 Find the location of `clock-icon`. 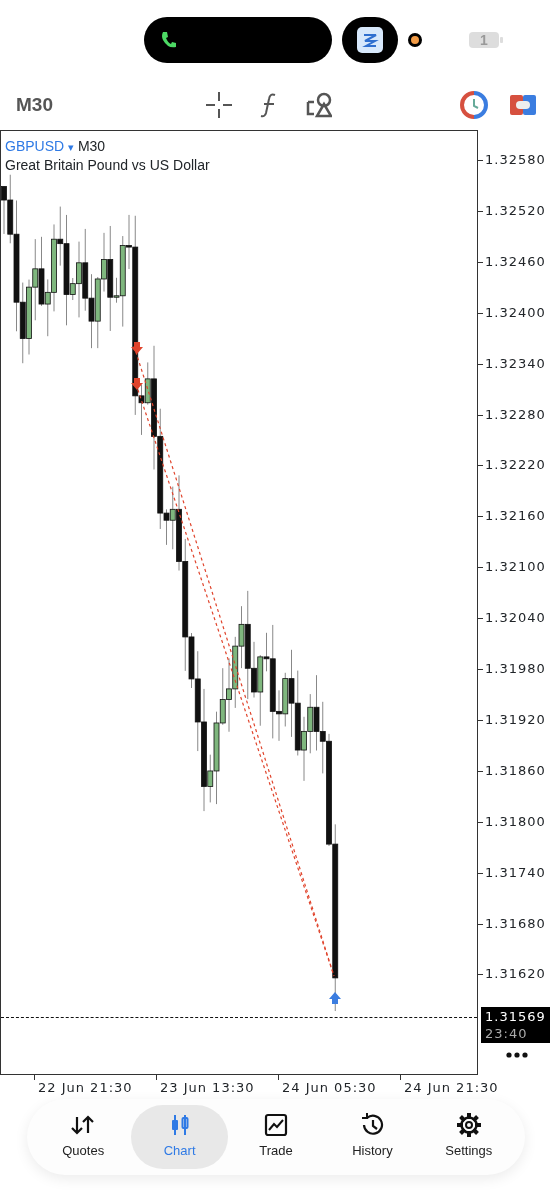

clock-icon is located at coordinates (474, 105).